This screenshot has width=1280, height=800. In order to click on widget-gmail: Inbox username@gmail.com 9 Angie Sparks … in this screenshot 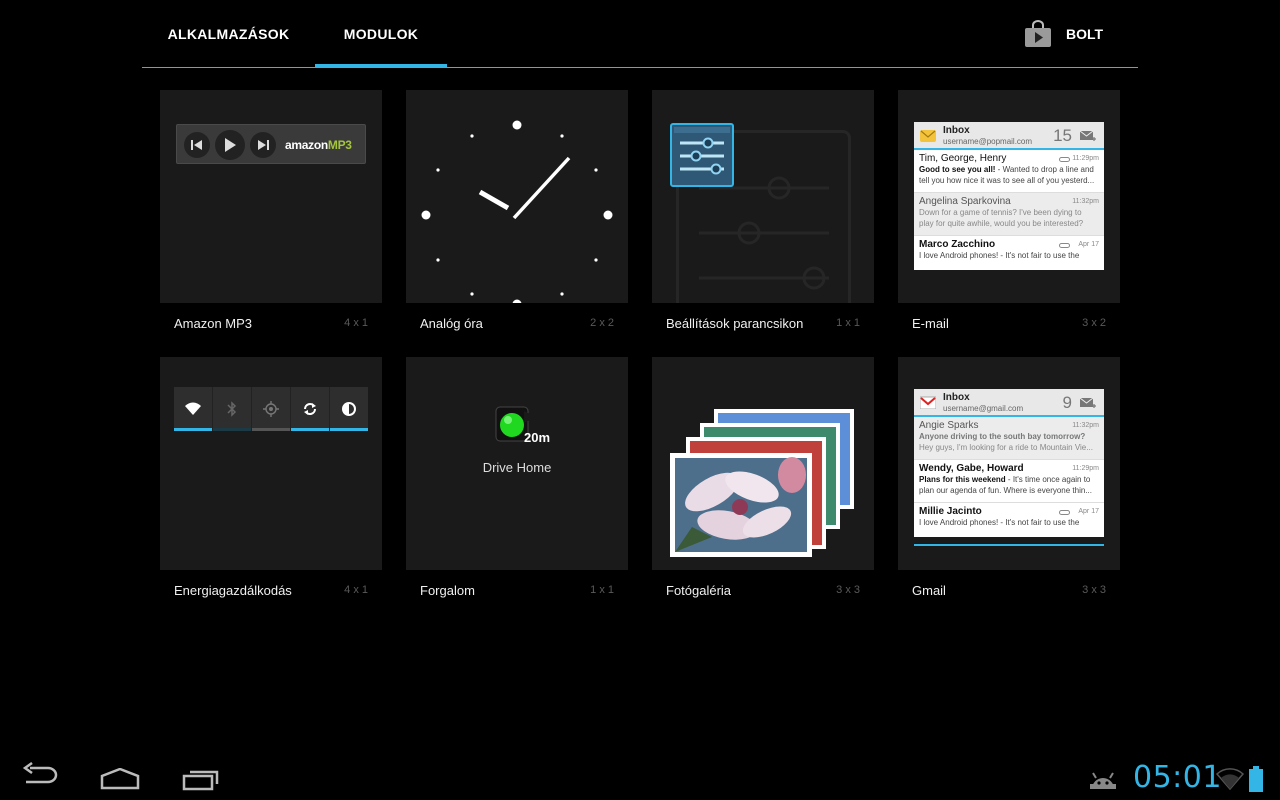, I will do `click(1009, 483)`.